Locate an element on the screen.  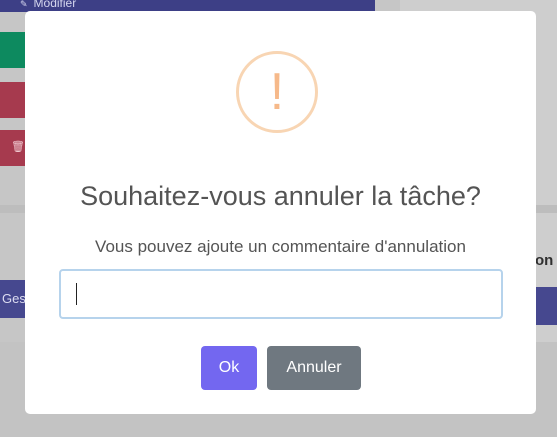
background-right-button is located at coordinates (546, 306).